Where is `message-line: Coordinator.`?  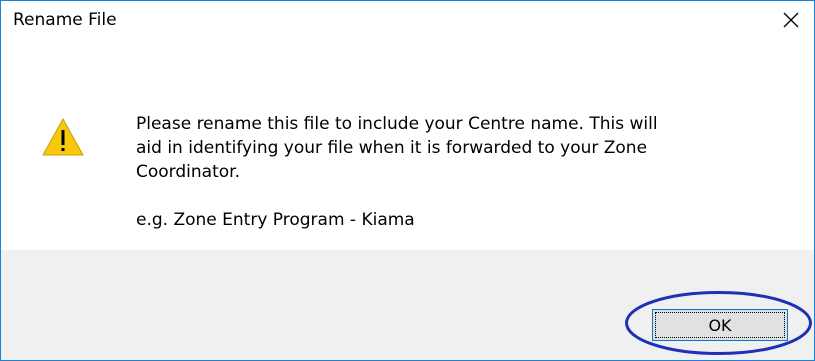 message-line: Coordinator. is located at coordinates (188, 172).